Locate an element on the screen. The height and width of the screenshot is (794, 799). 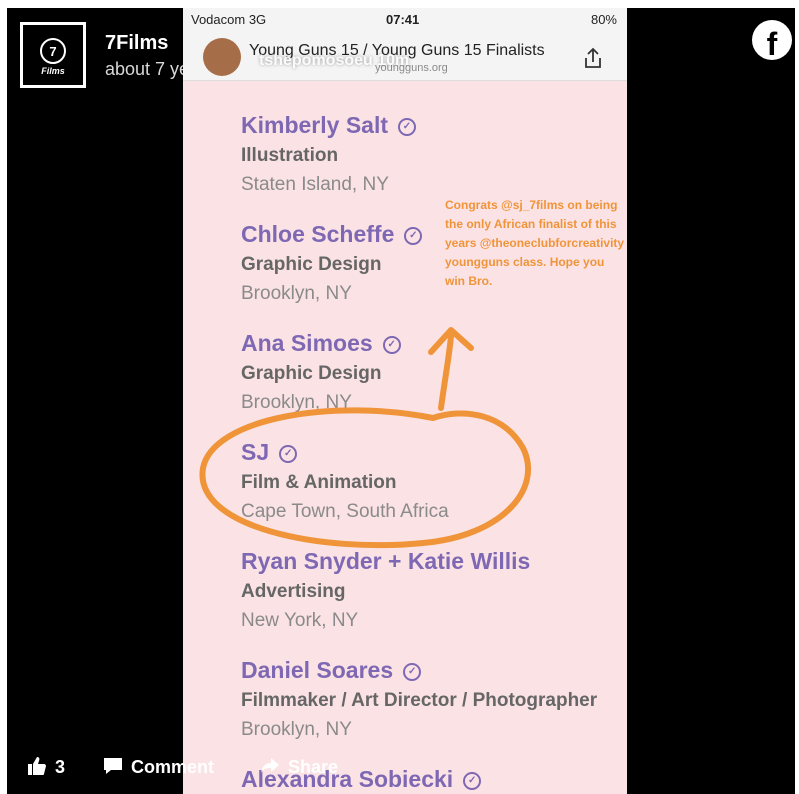
share-arrow-icon is located at coordinates (270, 765).